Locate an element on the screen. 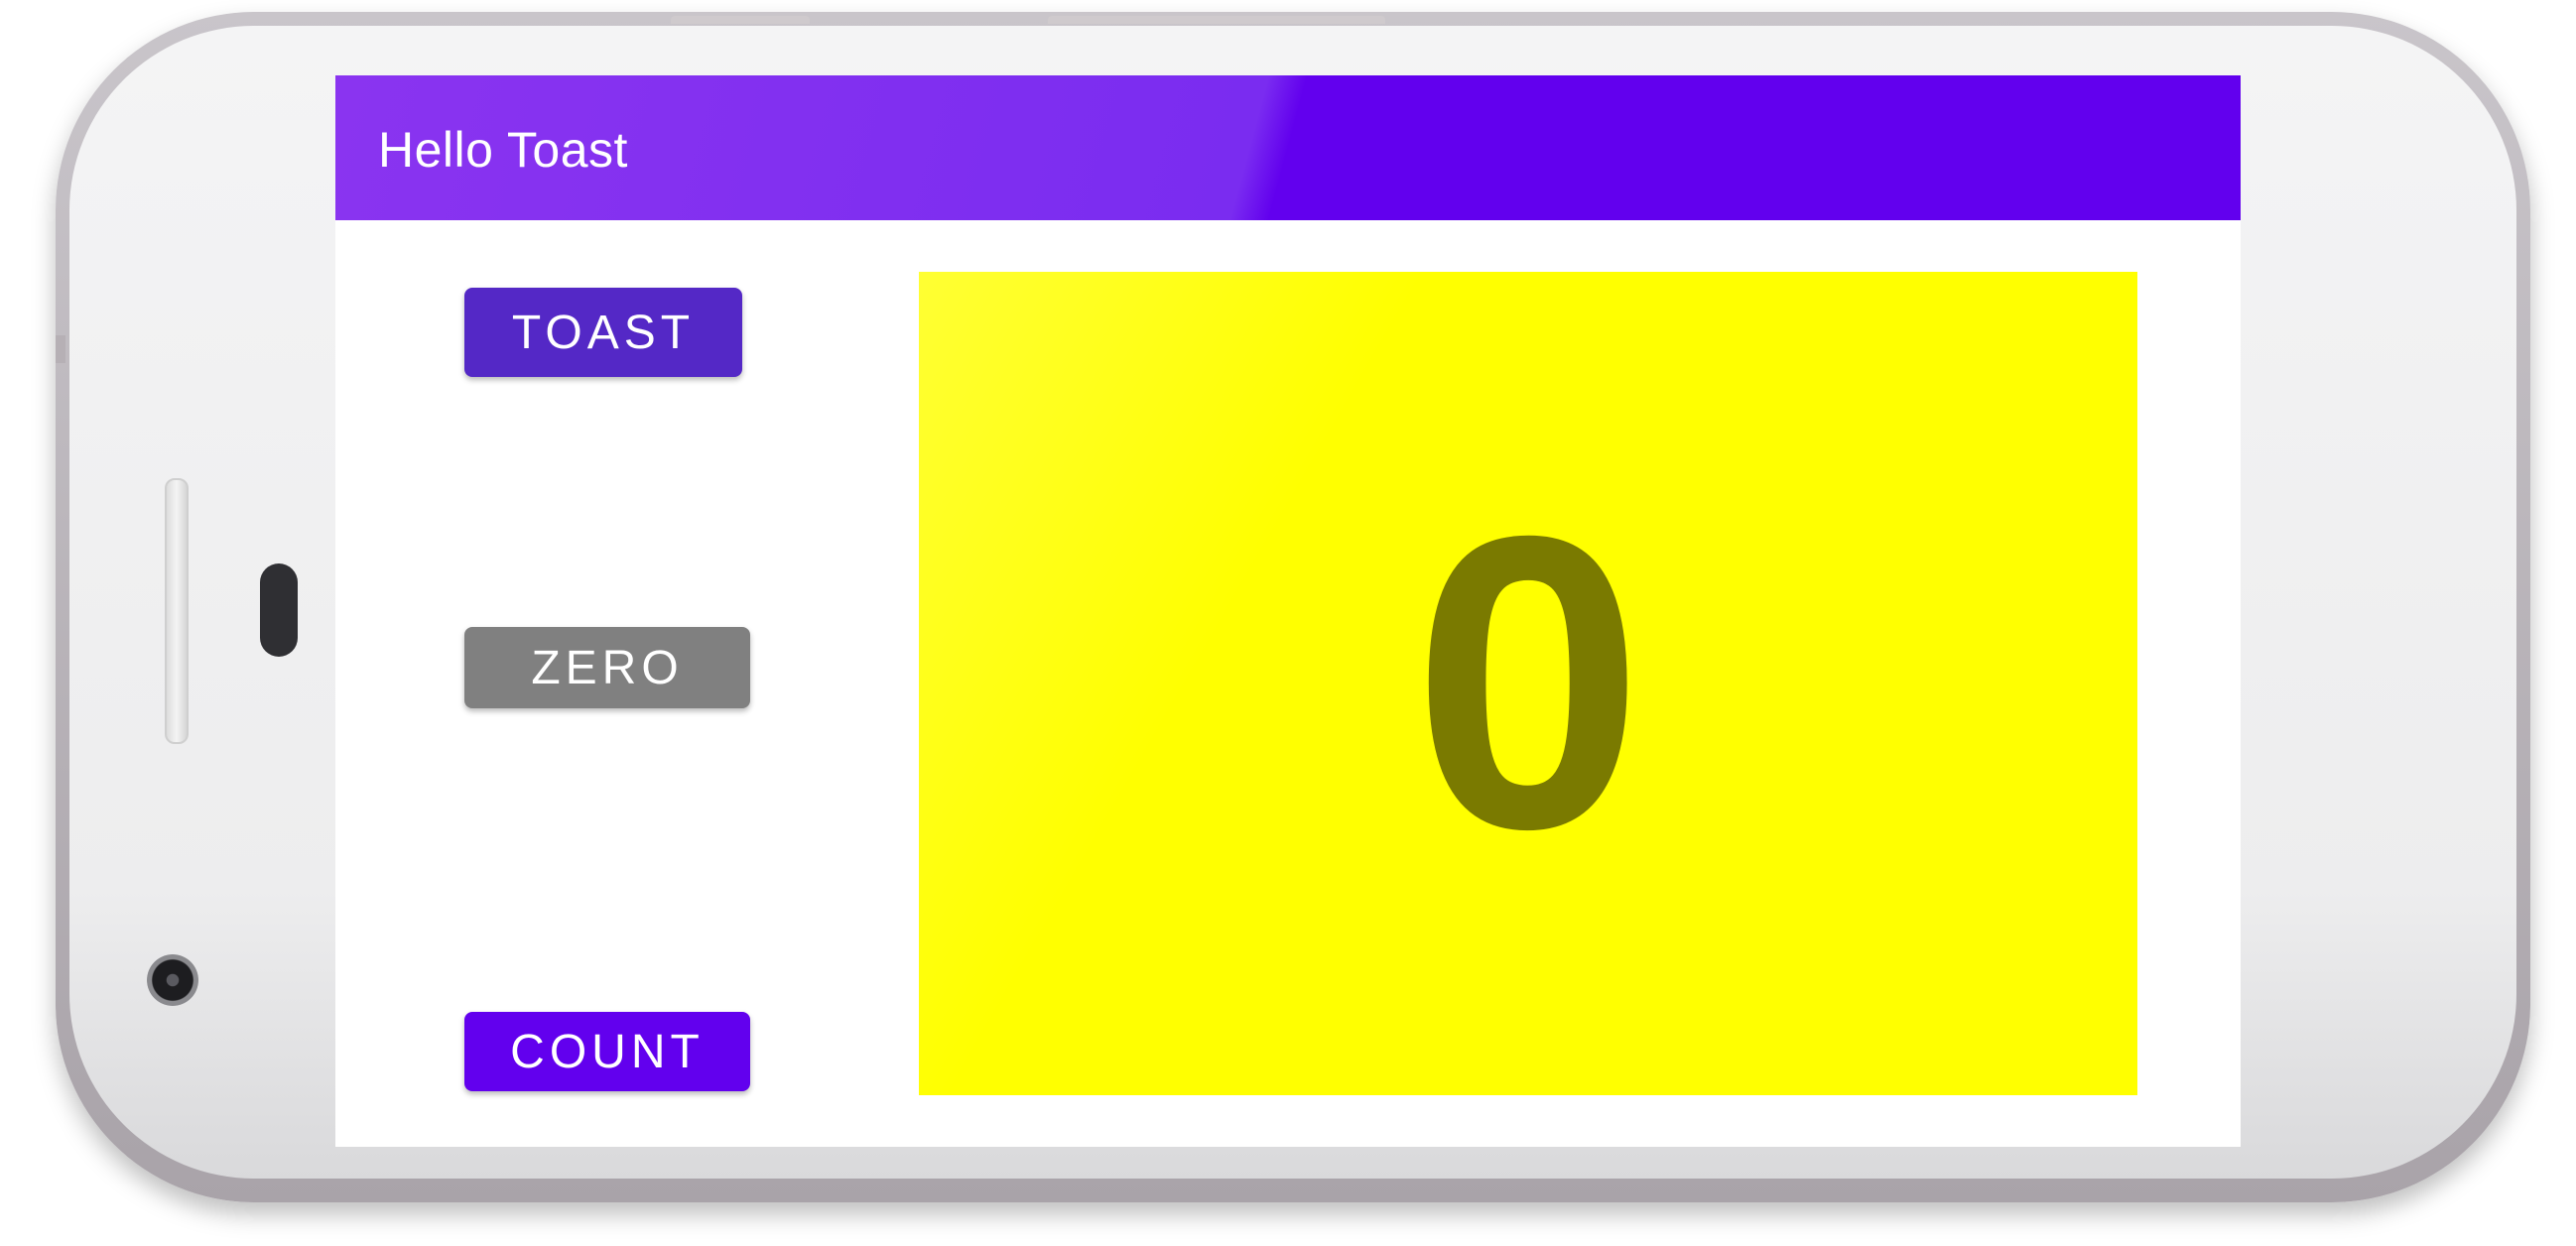  count-value: 0 is located at coordinates (1528, 683).